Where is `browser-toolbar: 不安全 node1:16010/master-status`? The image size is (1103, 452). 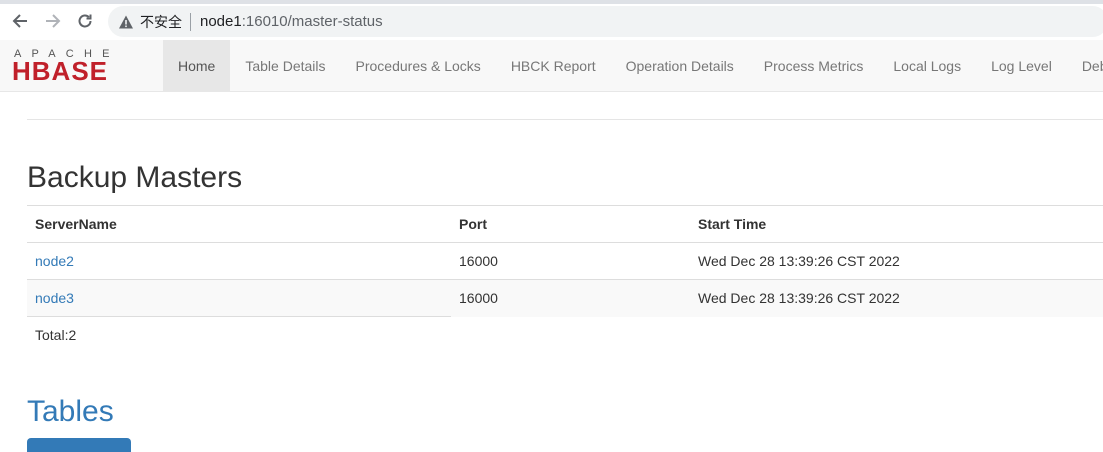
browser-toolbar: 不安全 node1:16010/master-status is located at coordinates (551, 20).